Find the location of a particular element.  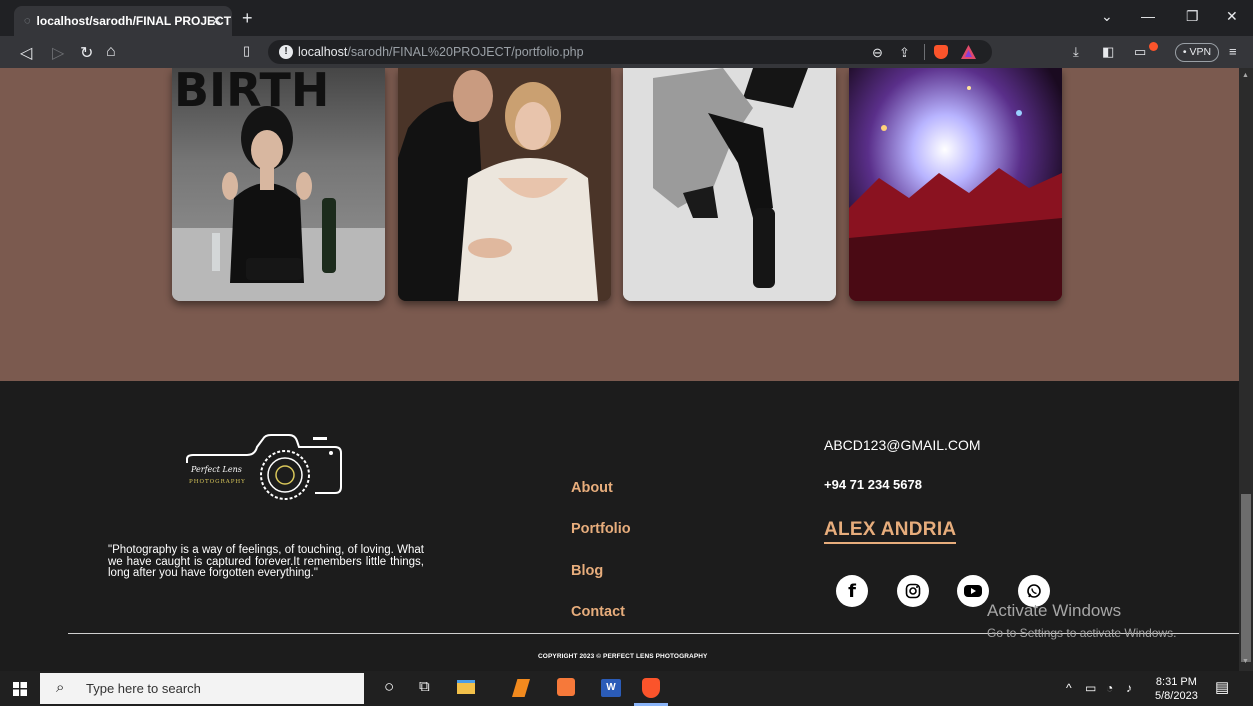

brave-browser-icon is located at coordinates (651, 688).